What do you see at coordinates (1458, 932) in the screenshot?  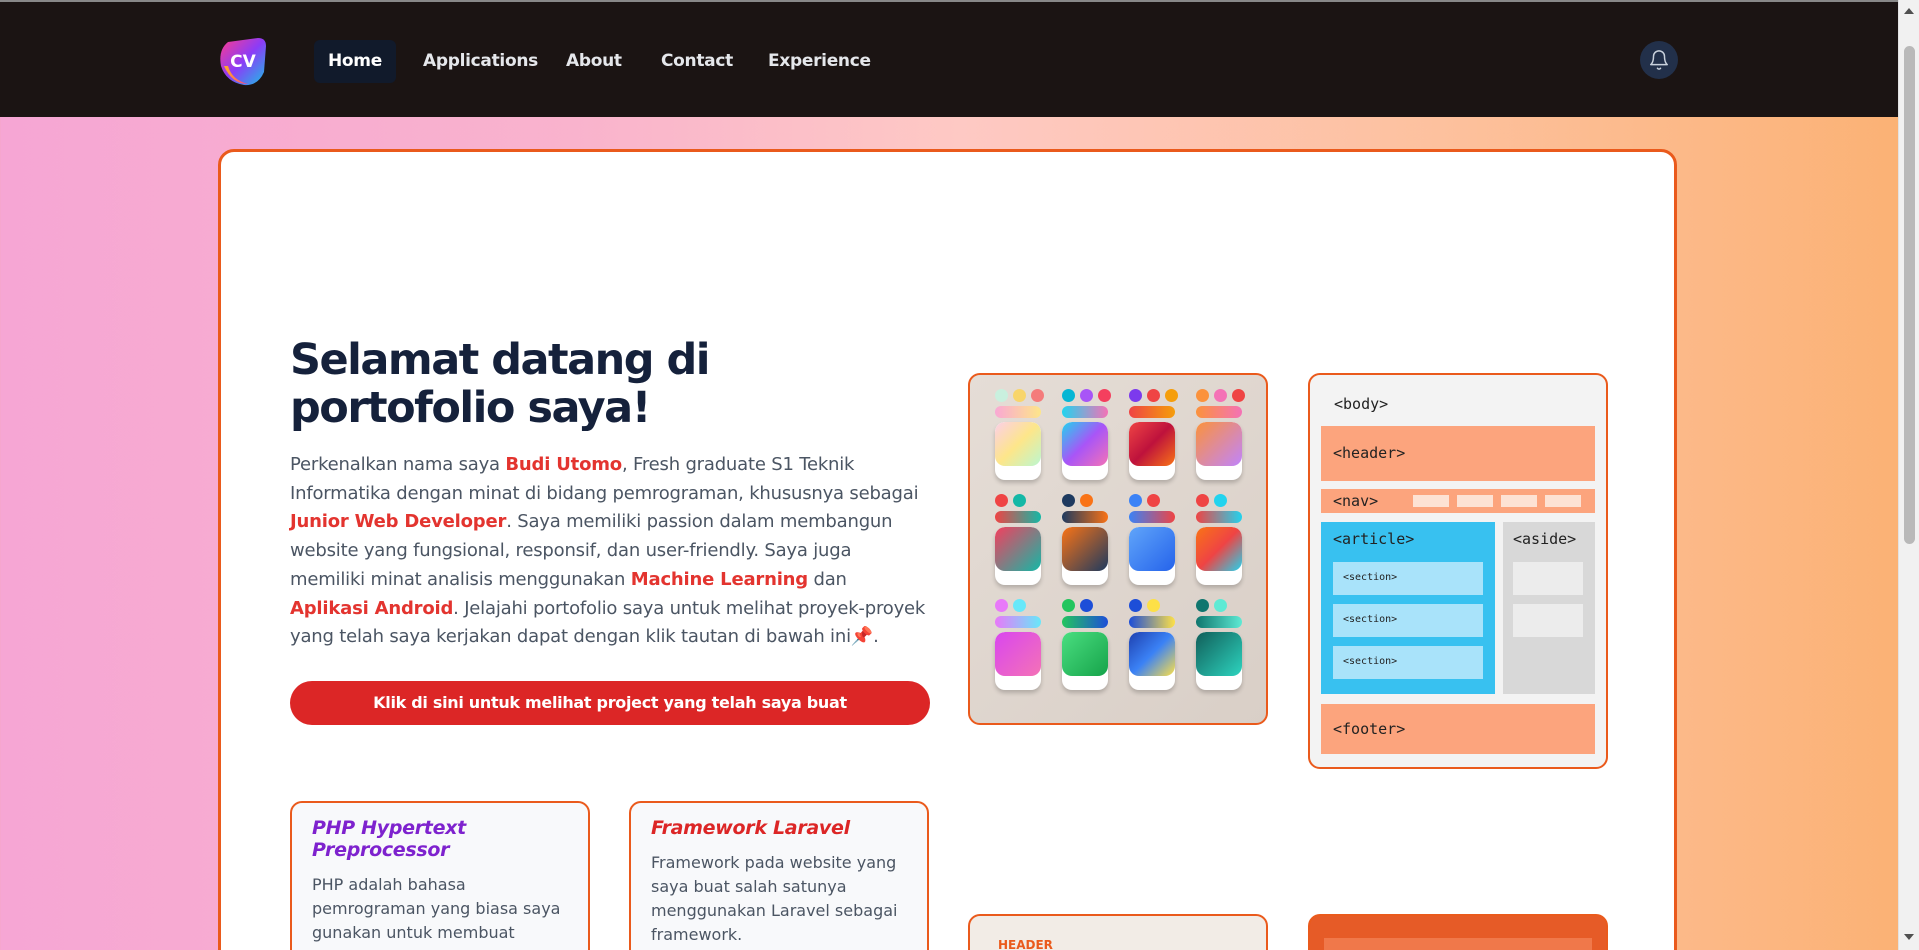 I see `orange-mockup-image` at bounding box center [1458, 932].